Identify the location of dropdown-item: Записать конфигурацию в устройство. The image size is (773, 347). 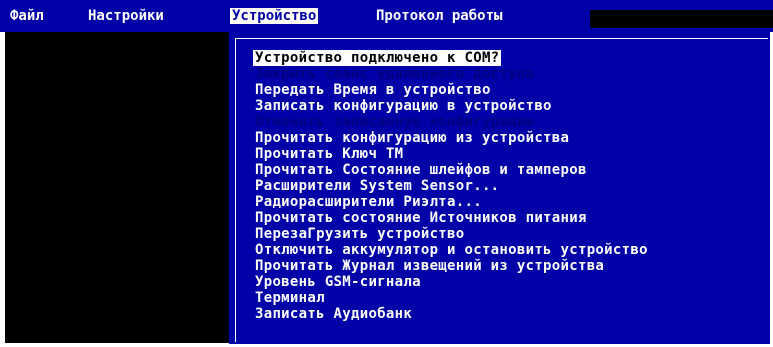
(451, 106).